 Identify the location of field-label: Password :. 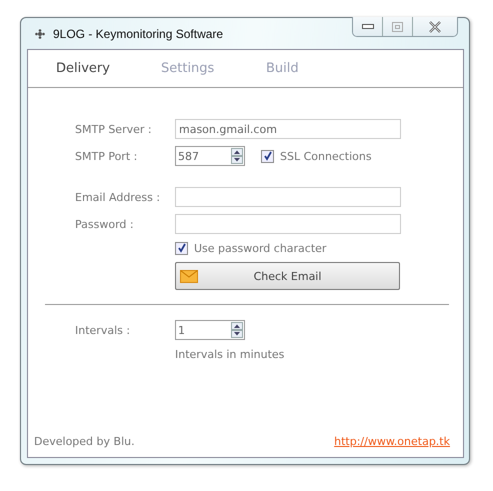
(104, 224).